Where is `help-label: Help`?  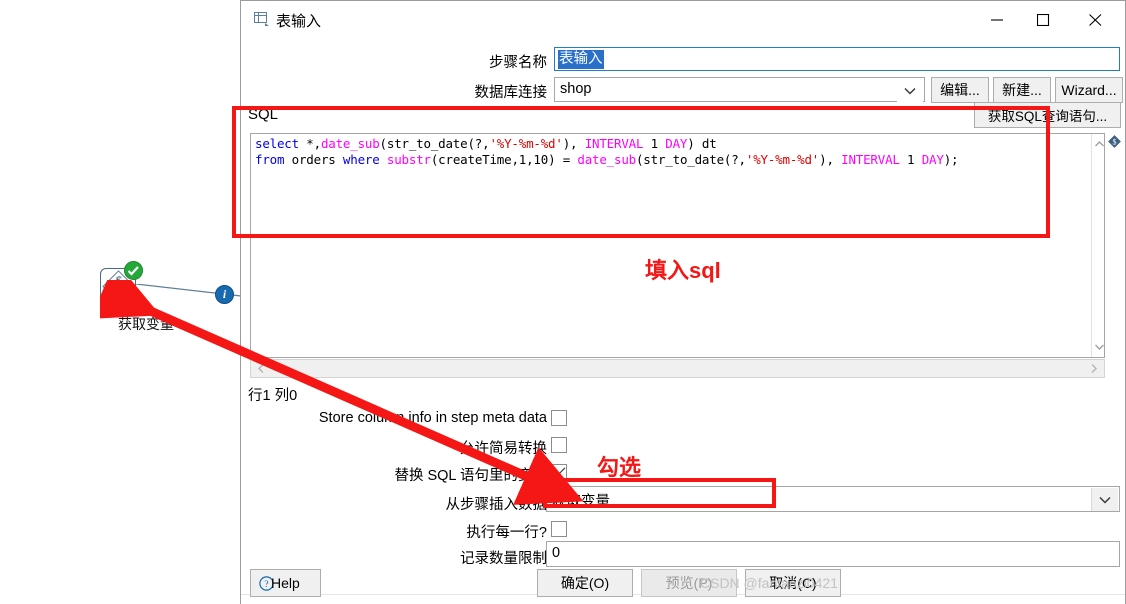 help-label: Help is located at coordinates (285, 583).